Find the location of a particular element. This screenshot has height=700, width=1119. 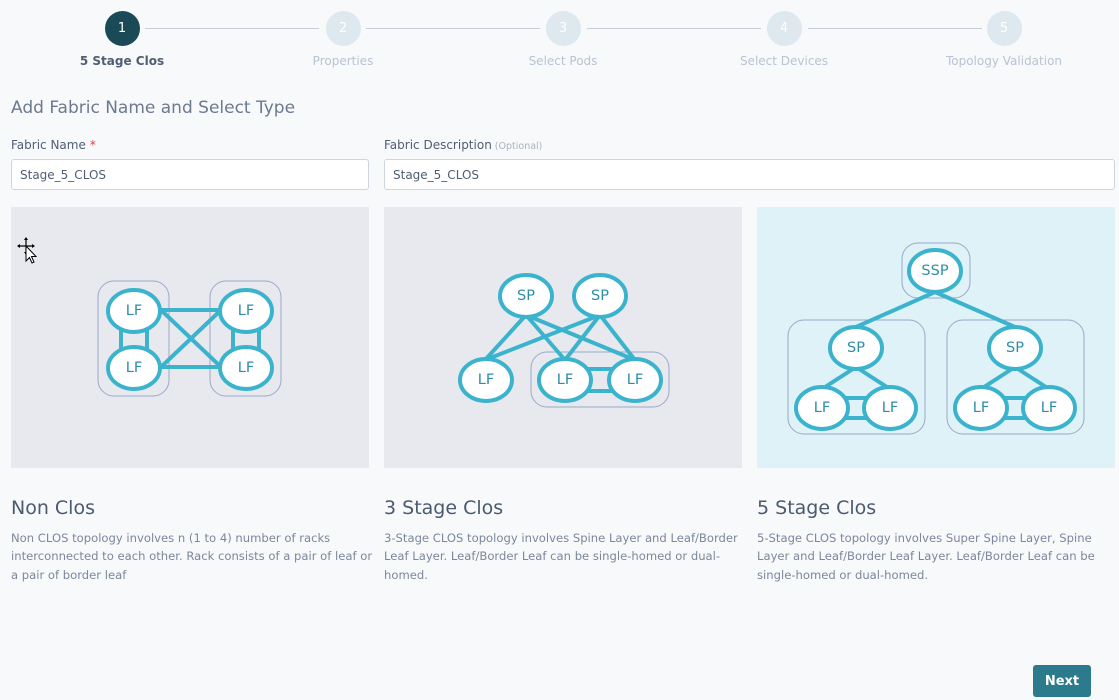

step-number: 2 is located at coordinates (343, 28).